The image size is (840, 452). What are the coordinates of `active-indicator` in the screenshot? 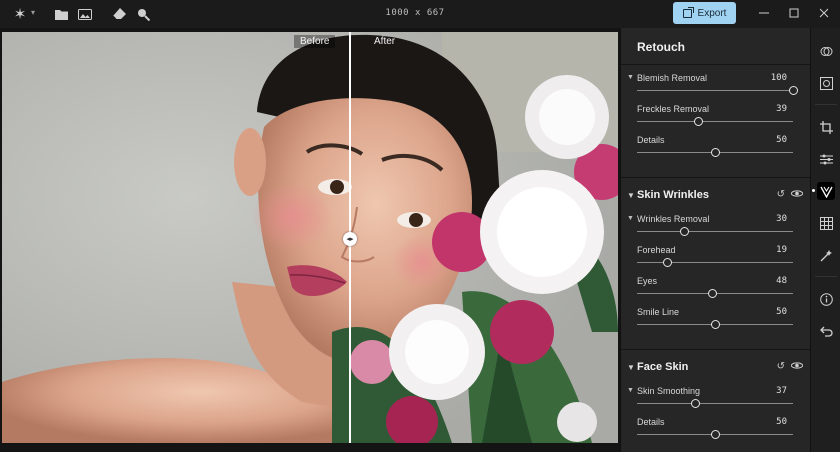 It's located at (813, 190).